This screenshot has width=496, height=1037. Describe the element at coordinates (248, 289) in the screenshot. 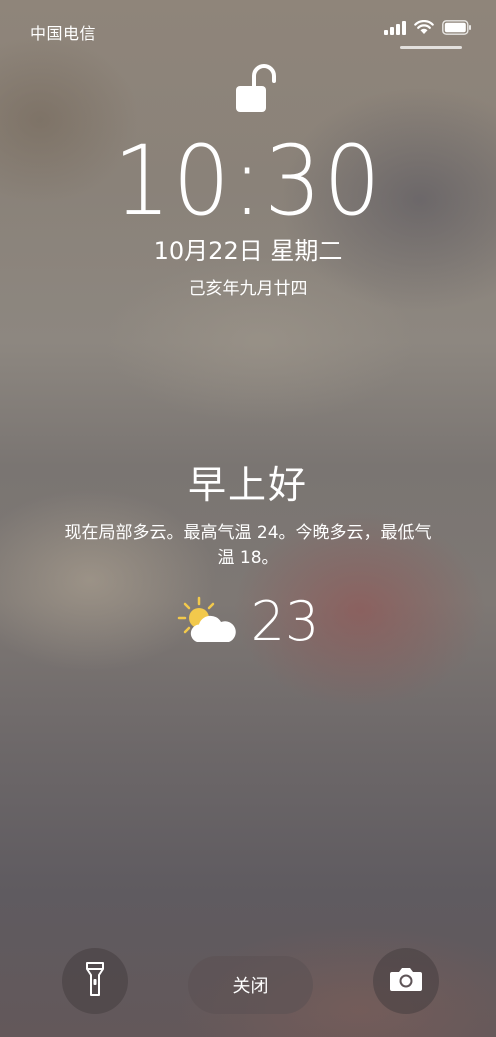

I see `lunar-date: 己亥年九月廿四` at that location.